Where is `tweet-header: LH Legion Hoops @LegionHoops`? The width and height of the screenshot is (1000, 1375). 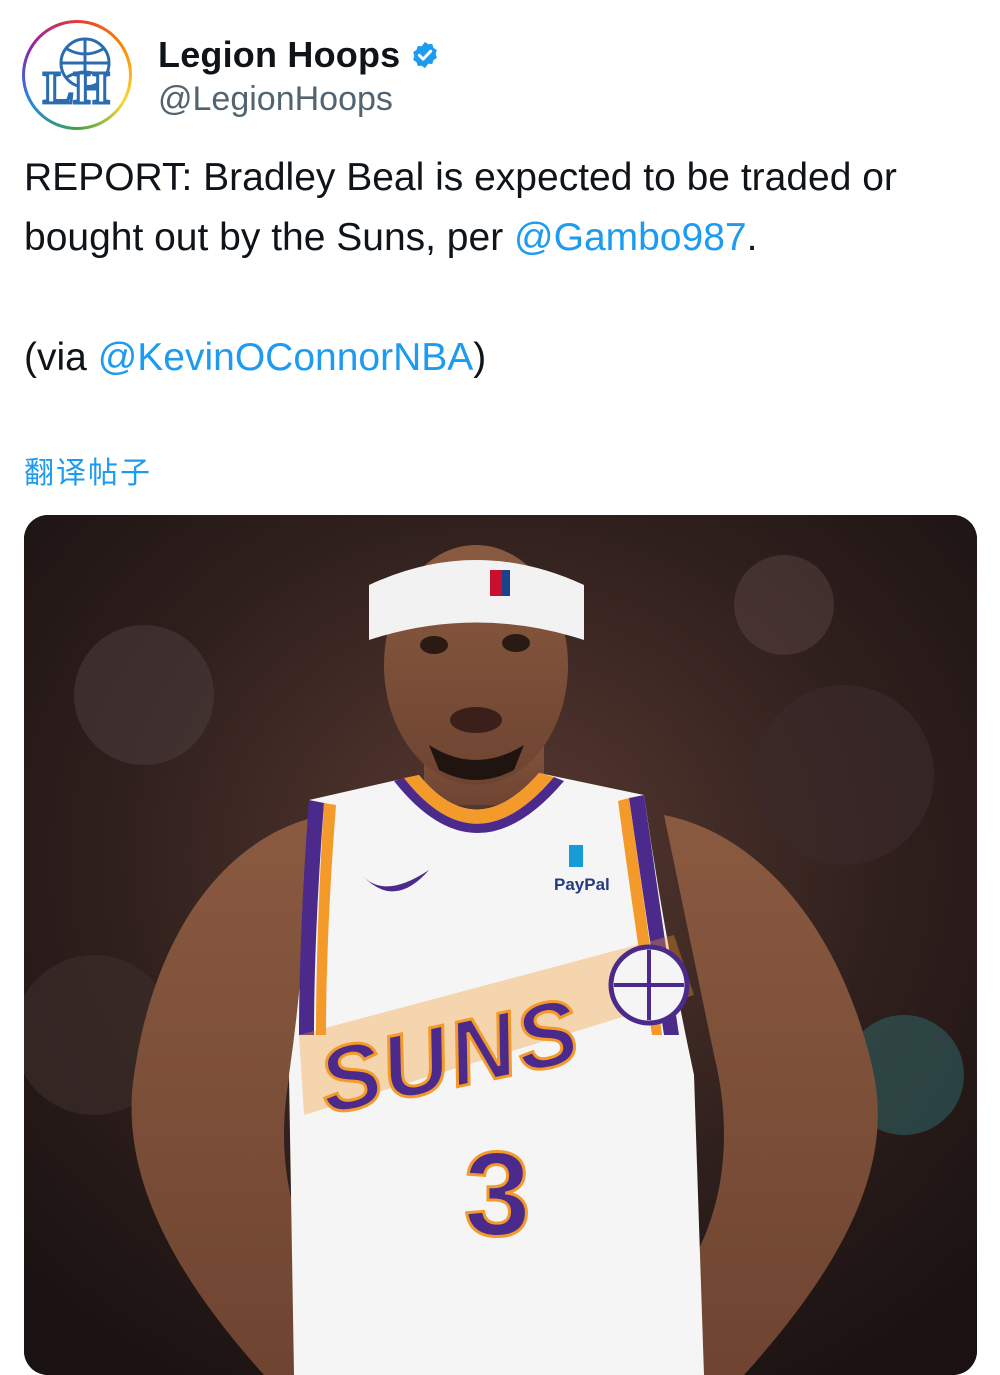 tweet-header: LH Legion Hoops @LegionHoops is located at coordinates (502, 76).